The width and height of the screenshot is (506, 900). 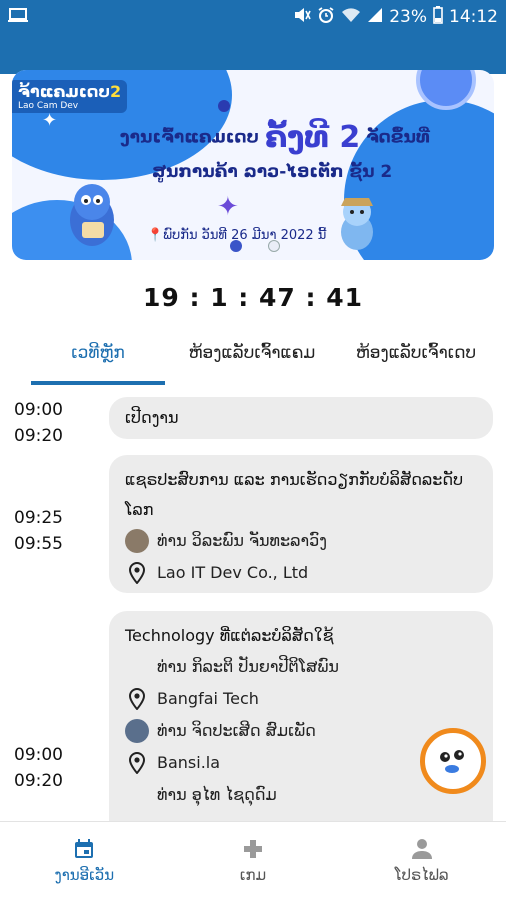 What do you see at coordinates (18, 17) in the screenshot?
I see `screen-icon` at bounding box center [18, 17].